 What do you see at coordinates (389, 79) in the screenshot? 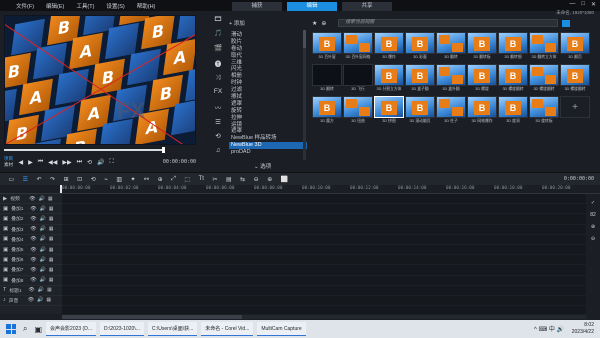
I see `transition-thumbnail: B 3D 分割立方体` at bounding box center [389, 79].